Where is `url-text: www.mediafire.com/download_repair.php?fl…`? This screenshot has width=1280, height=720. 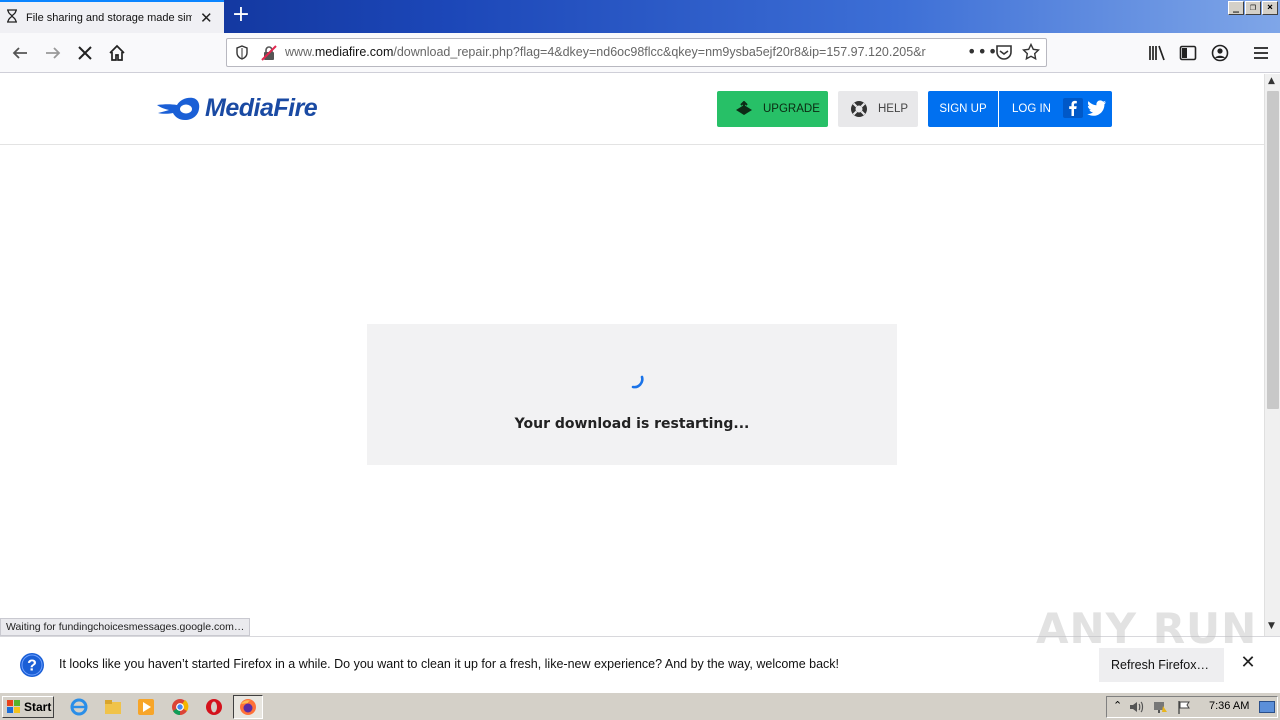
url-text: www.mediafire.com/download_repair.php?fl… is located at coordinates (621, 52).